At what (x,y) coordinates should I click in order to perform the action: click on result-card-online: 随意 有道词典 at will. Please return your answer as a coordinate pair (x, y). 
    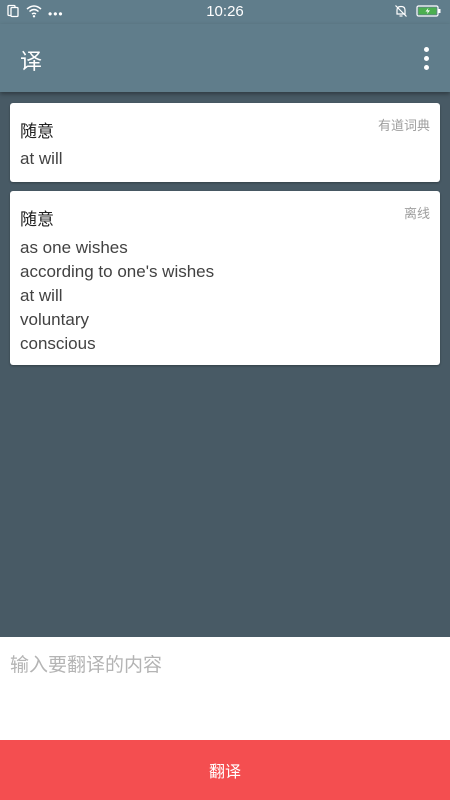
    Looking at the image, I should click on (225, 142).